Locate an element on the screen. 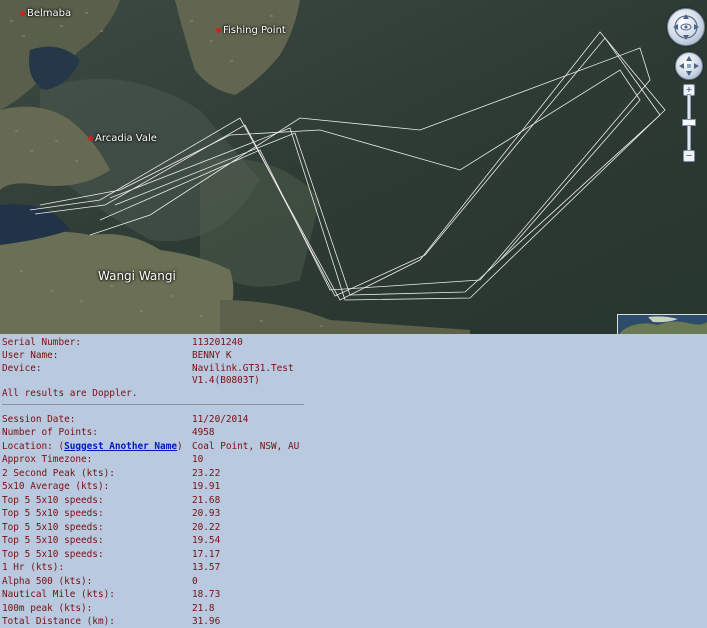  look-around-control is located at coordinates (686, 27).